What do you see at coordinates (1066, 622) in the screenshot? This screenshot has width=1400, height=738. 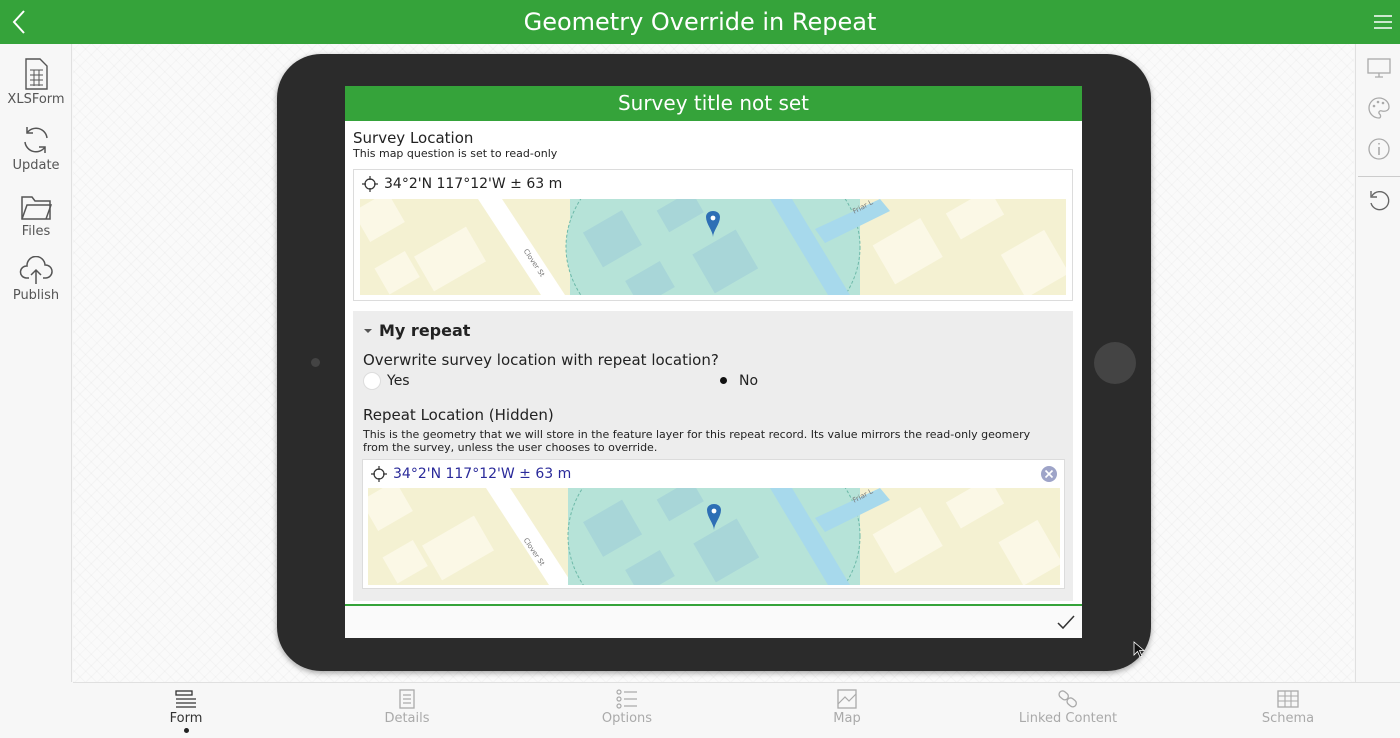 I see `submit-check-icon` at bounding box center [1066, 622].